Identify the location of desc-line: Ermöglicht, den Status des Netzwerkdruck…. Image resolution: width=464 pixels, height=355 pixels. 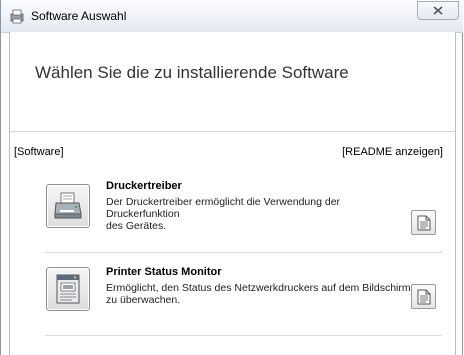
(258, 288).